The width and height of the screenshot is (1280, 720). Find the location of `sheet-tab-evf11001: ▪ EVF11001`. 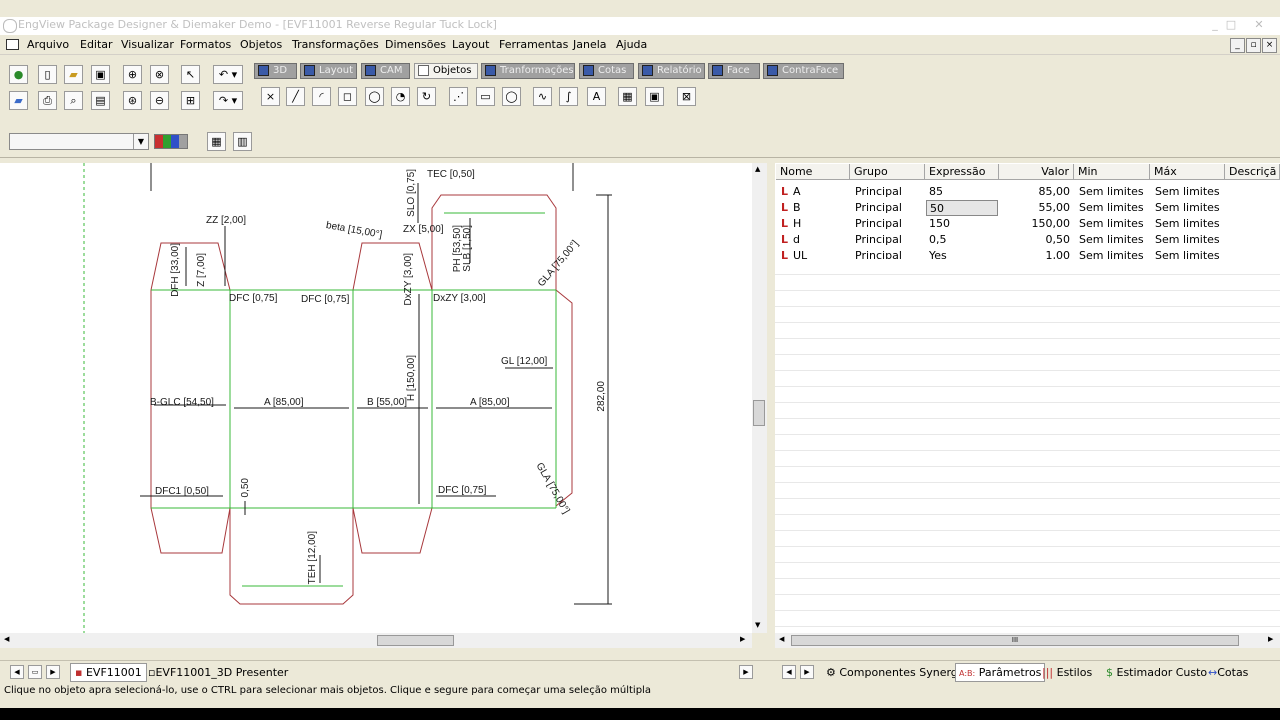

sheet-tab-evf11001: ▪ EVF11001 is located at coordinates (108, 672).